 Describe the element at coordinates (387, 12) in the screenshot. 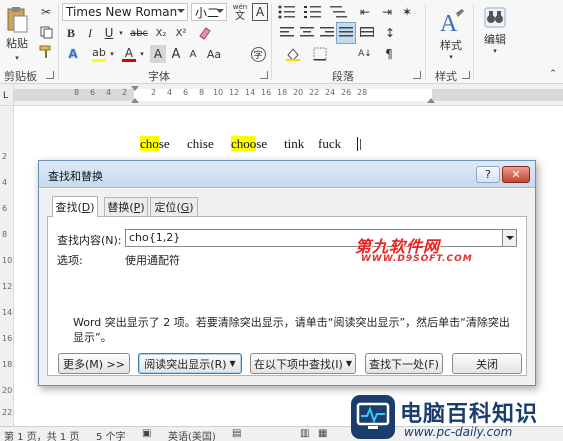

I see `increase-indent-icon: ⇥` at that location.